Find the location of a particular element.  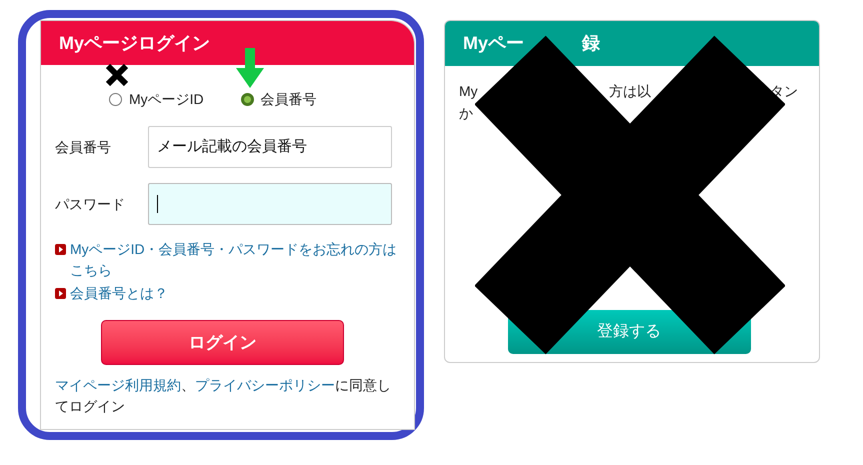

description-text: My is located at coordinates (468, 91).